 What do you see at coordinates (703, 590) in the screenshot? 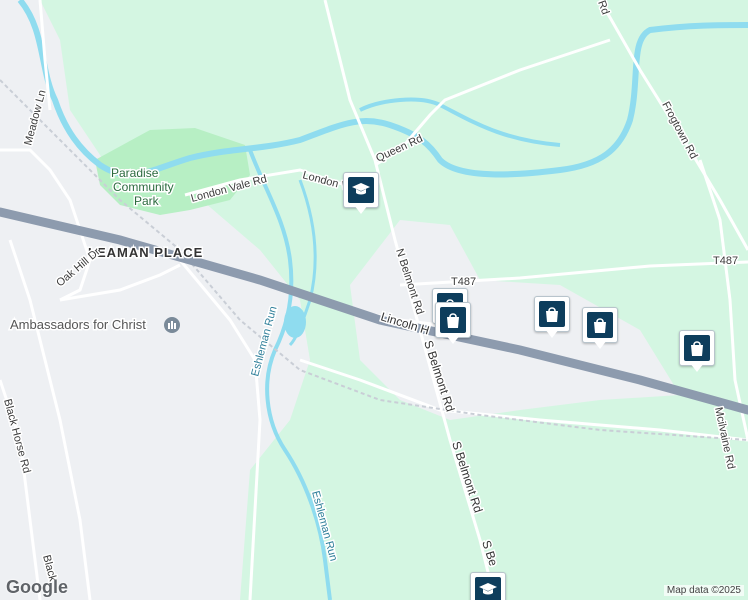
I see `map-attribution: Map data ©2025` at bounding box center [703, 590].